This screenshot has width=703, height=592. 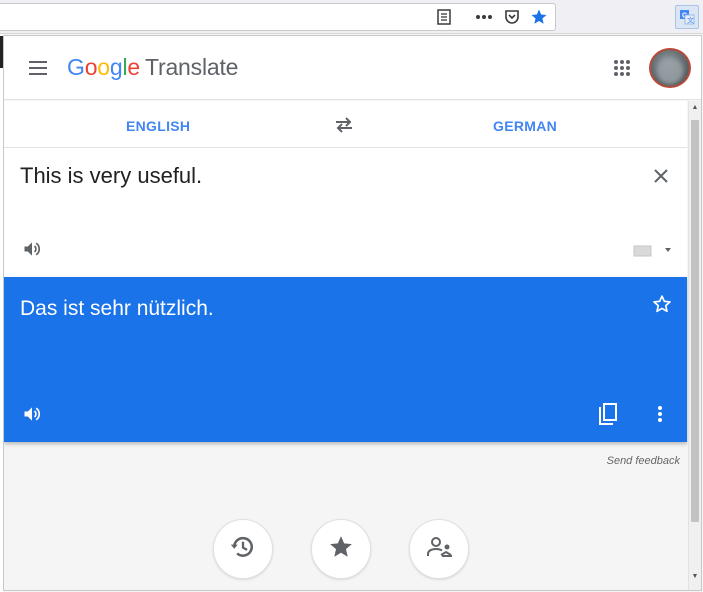 I want to click on logo-letter: g, so click(x=116, y=67).